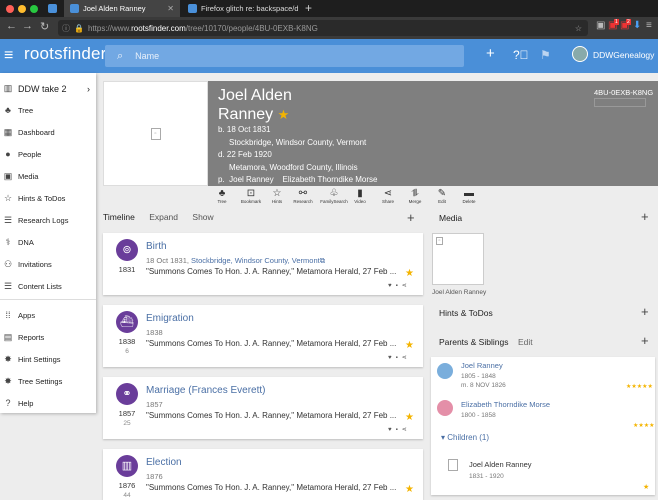  Describe the element at coordinates (48, 381) in the screenshot. I see `sidebar-item-tree-settings: ✸ Tree Settings` at that location.